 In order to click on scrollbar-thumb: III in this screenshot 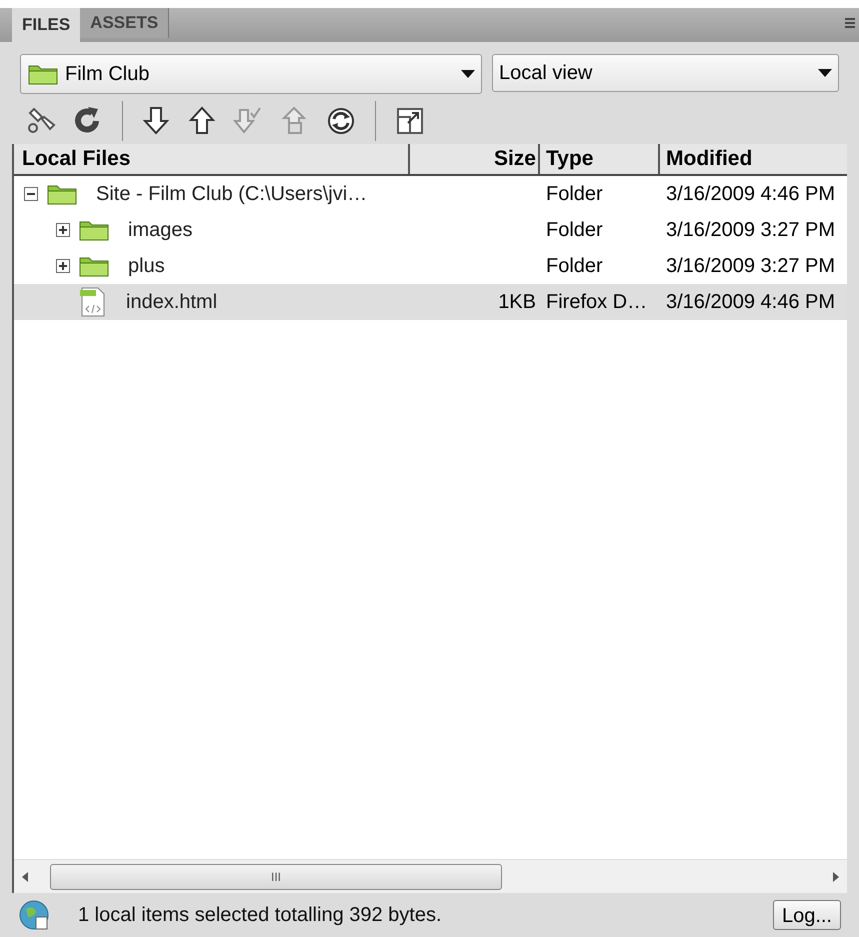, I will do `click(276, 877)`.